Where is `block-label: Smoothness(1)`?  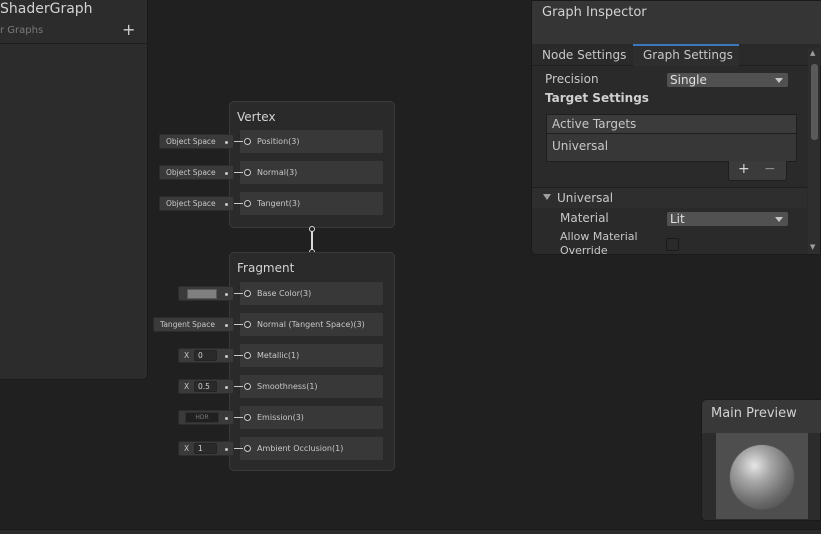 block-label: Smoothness(1) is located at coordinates (287, 386).